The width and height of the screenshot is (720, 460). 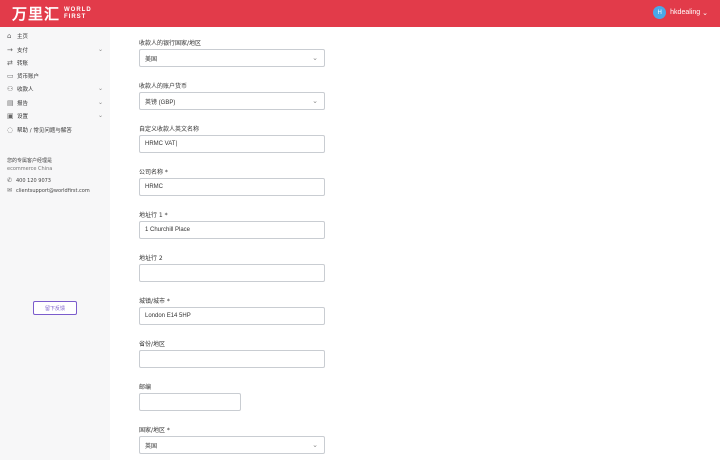 What do you see at coordinates (151, 258) in the screenshot?
I see `address2-label: 地址行 2` at bounding box center [151, 258].